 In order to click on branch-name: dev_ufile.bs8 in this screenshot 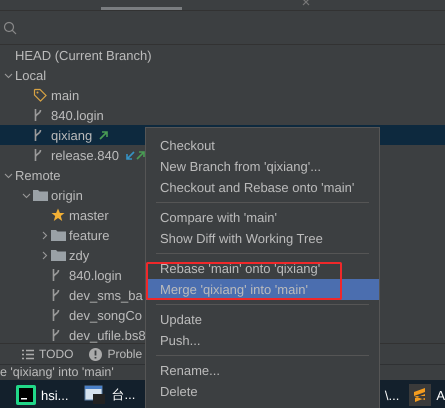, I will do `click(107, 335)`.